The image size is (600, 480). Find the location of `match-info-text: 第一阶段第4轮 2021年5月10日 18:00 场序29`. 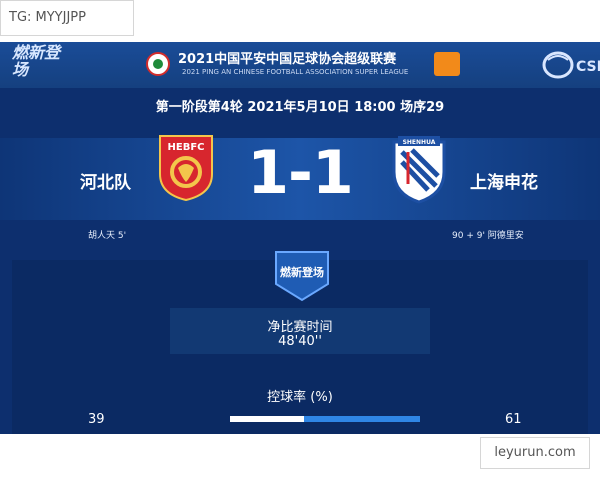

match-info-text: 第一阶段第4轮 2021年5月10日 18:00 场序29 is located at coordinates (300, 107).